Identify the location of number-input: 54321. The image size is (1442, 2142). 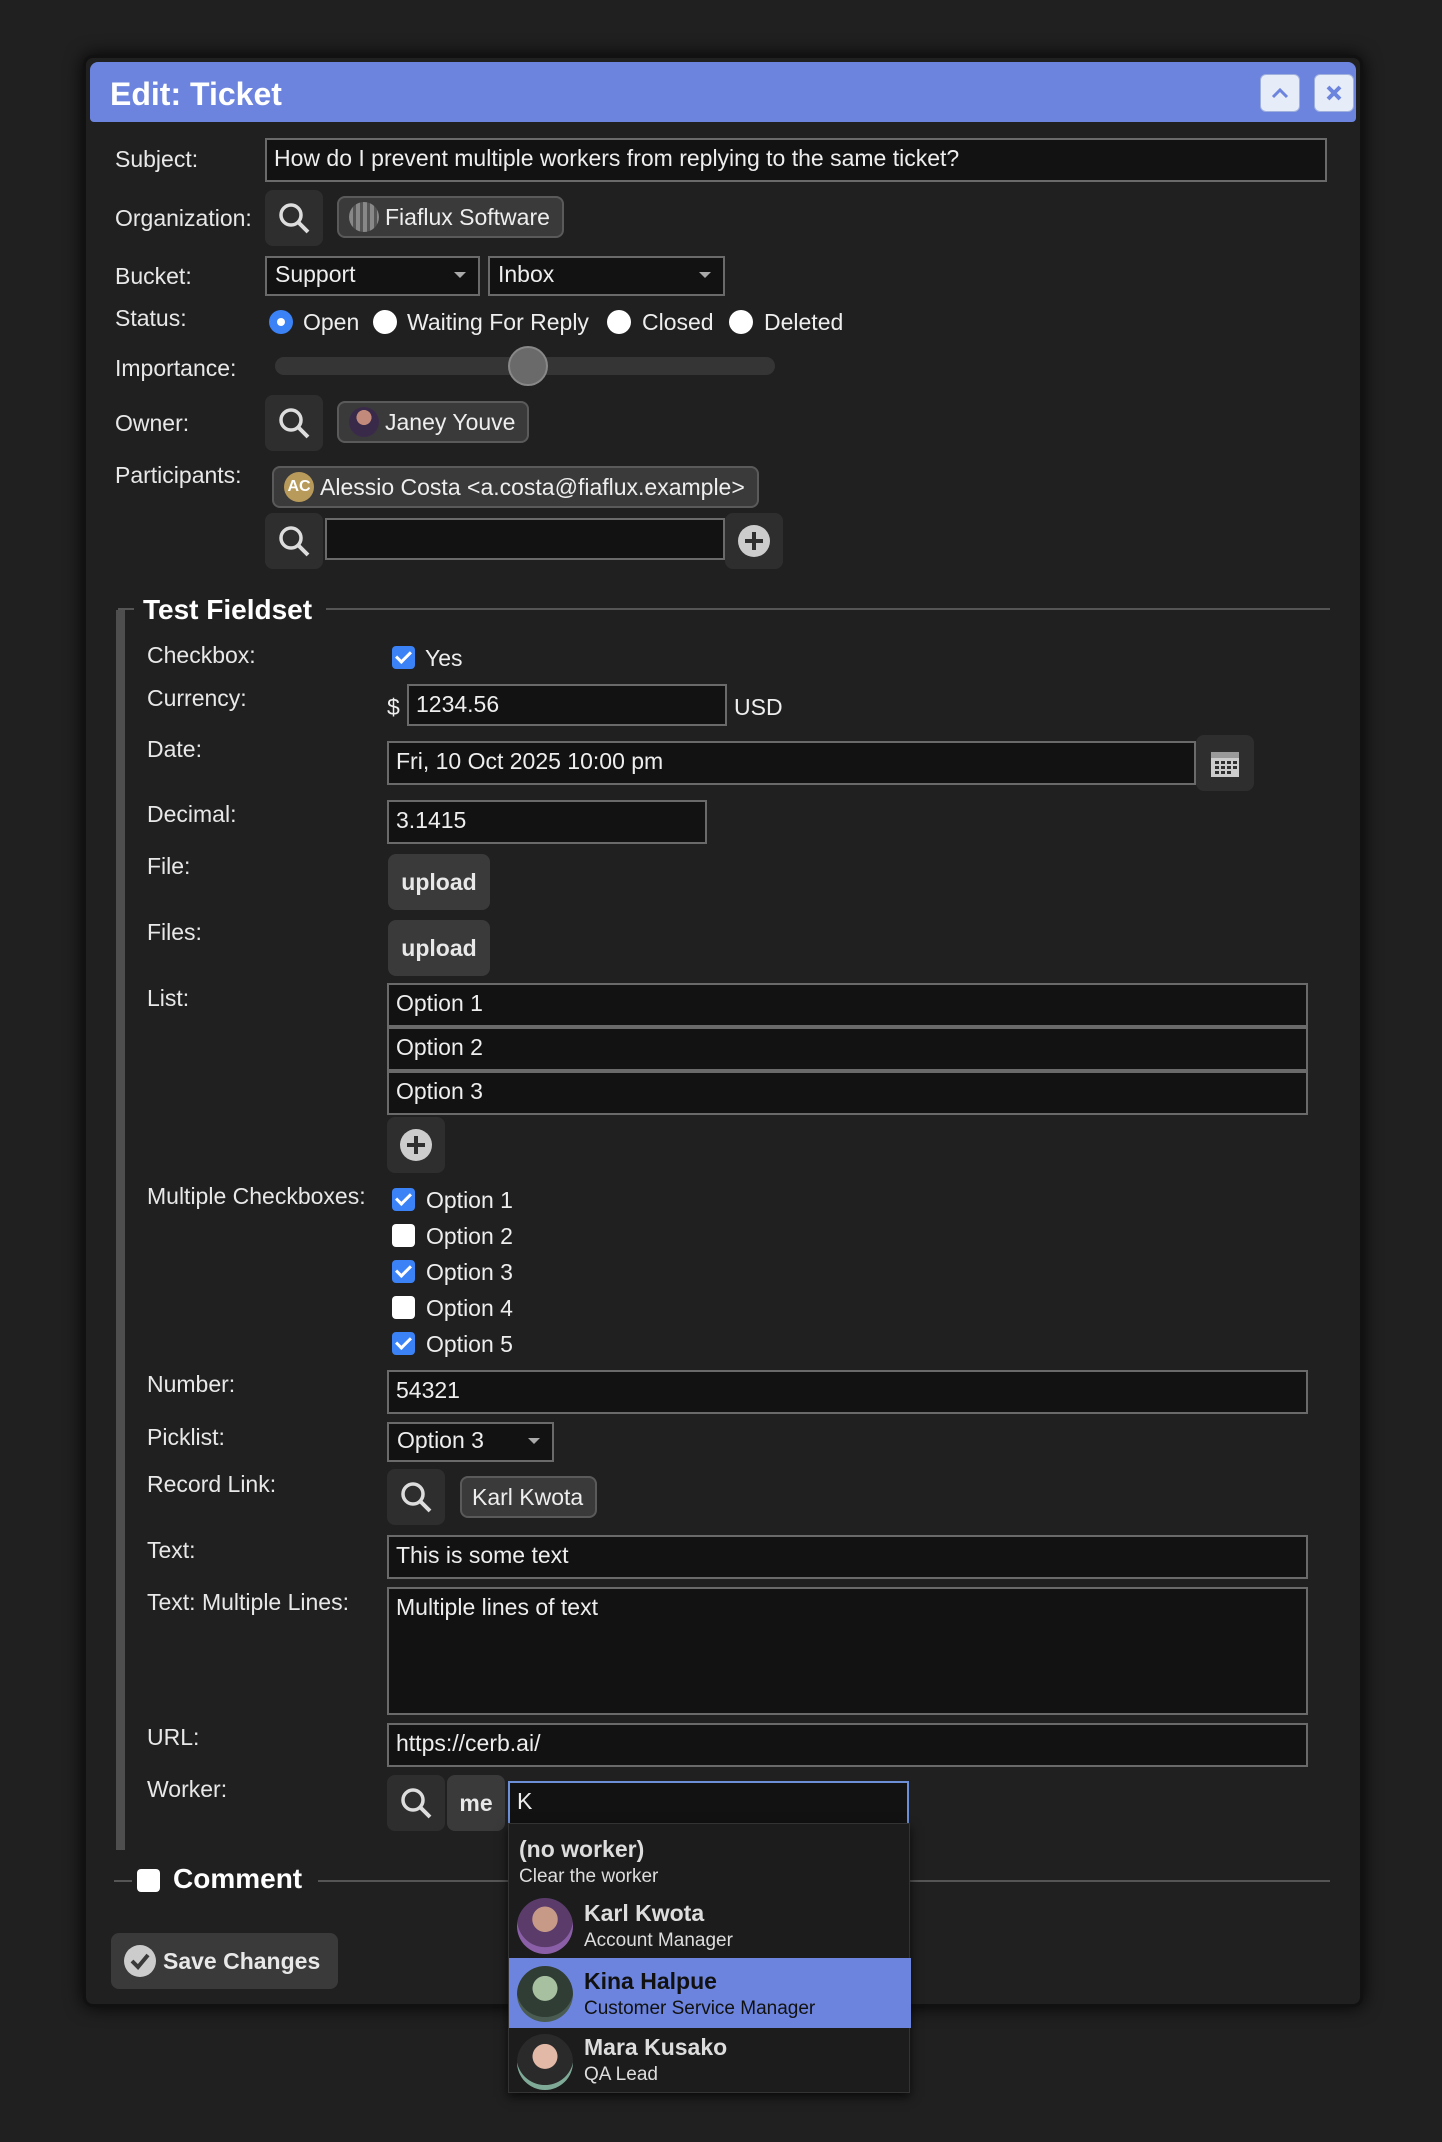
(847, 1392).